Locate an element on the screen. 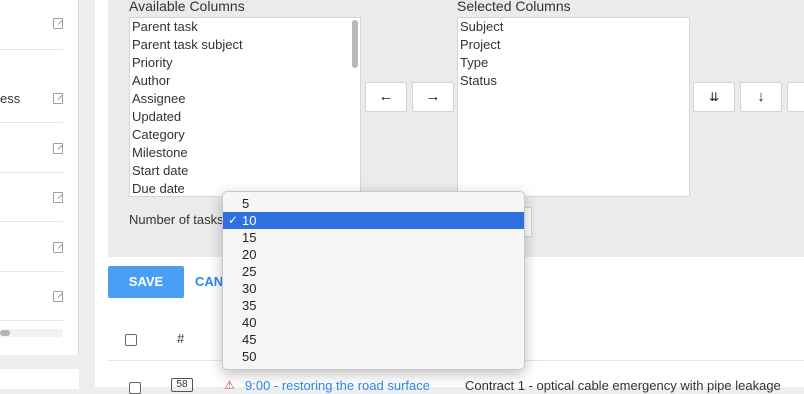 The height and width of the screenshot is (394, 804). column-option: Status is located at coordinates (573, 81).